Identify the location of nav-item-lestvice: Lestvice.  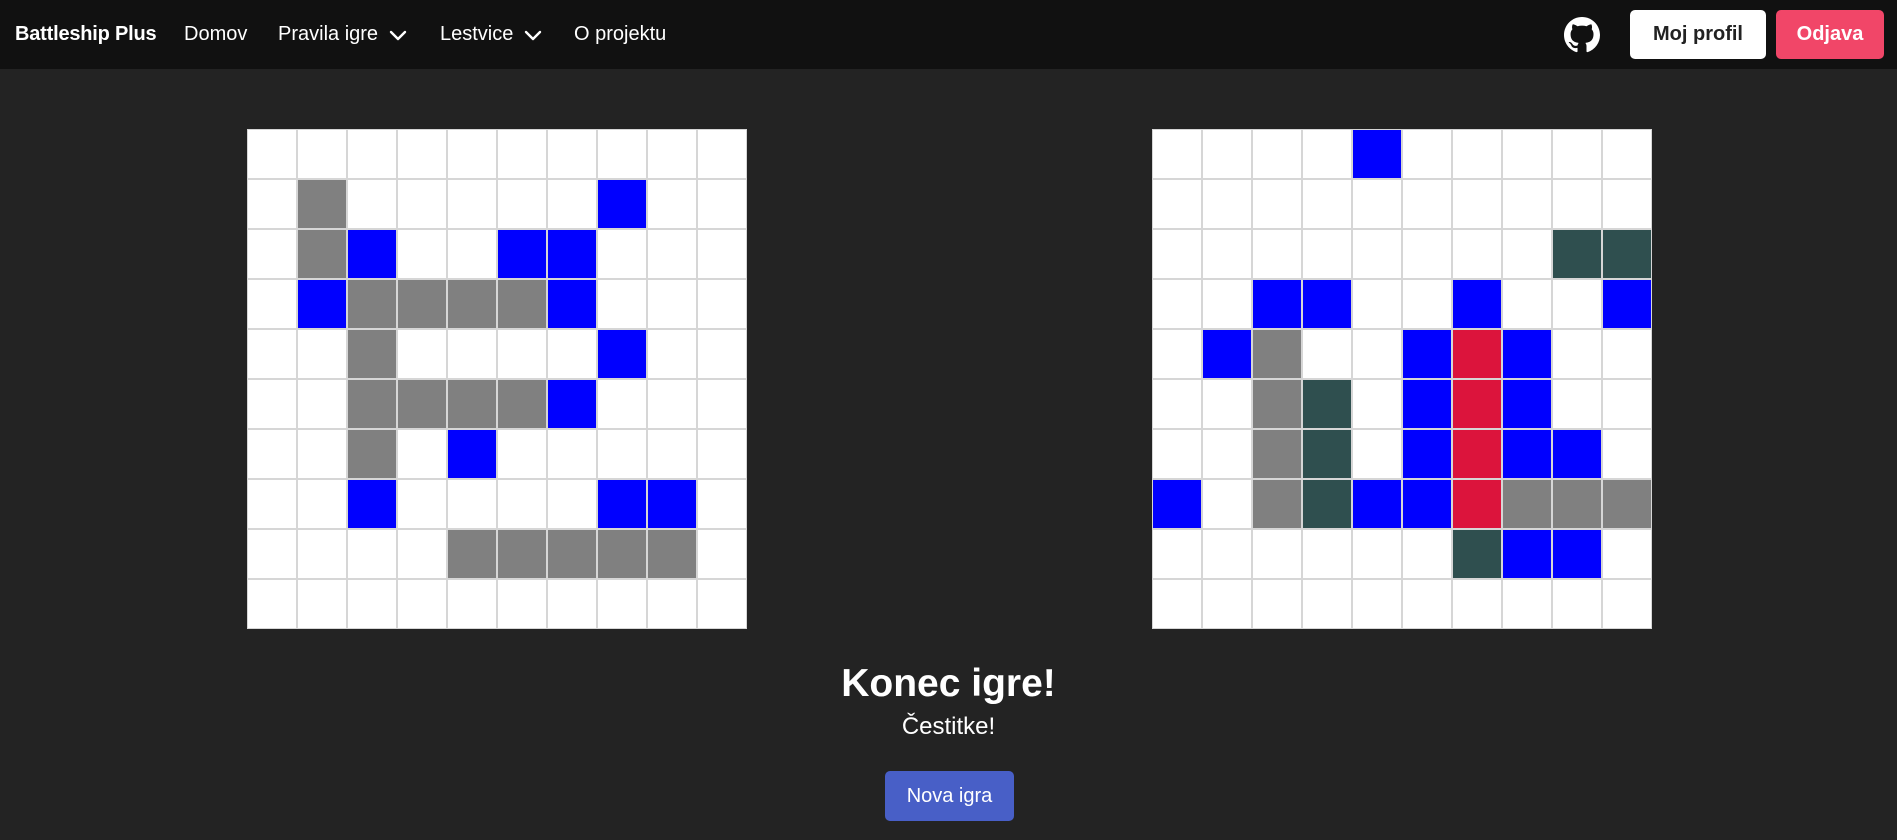
(491, 34).